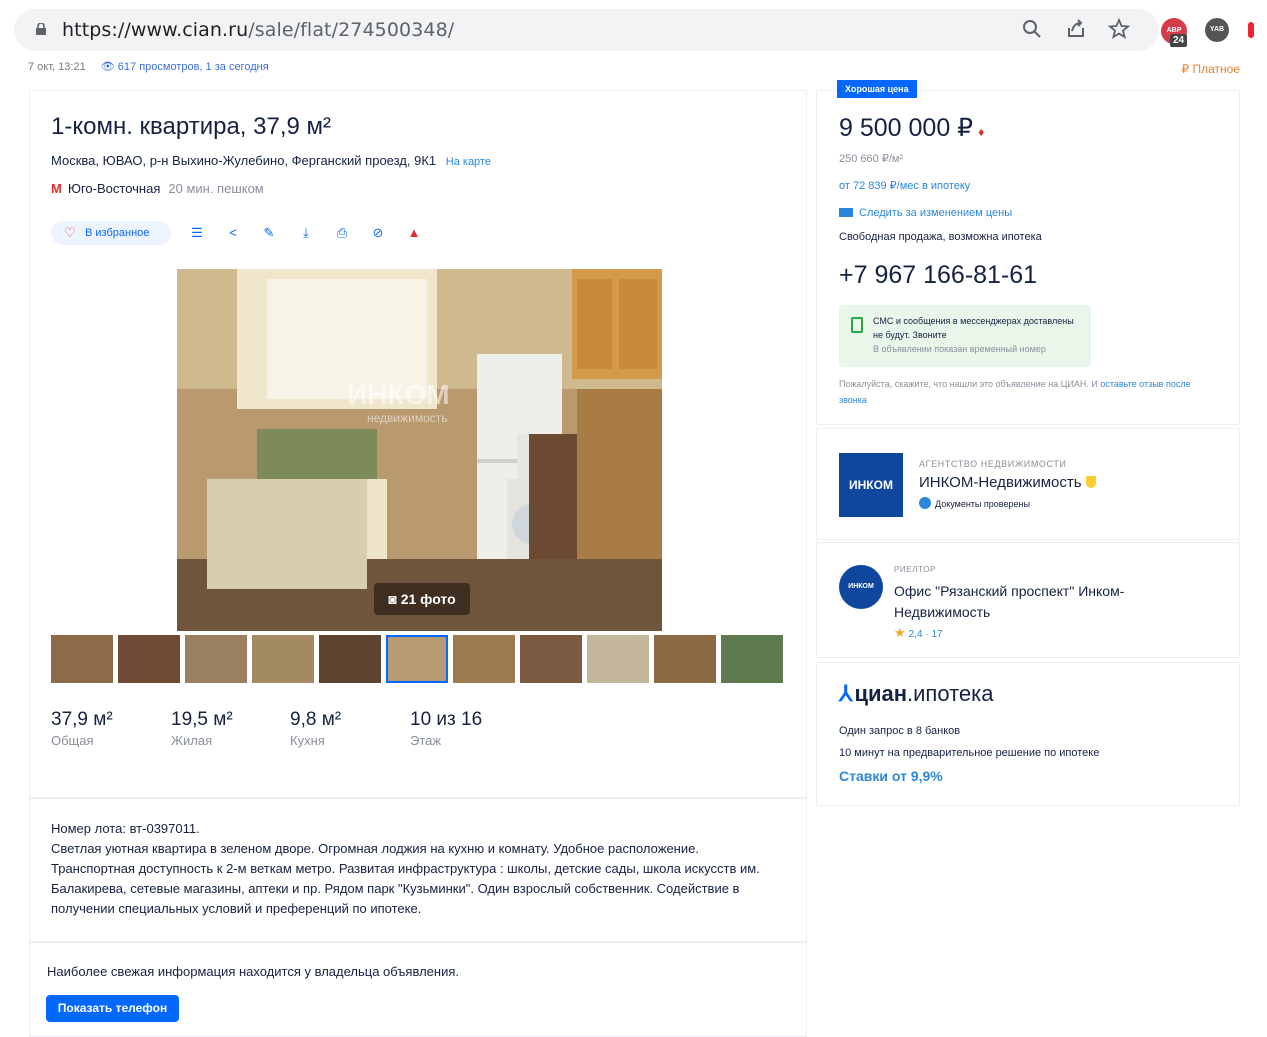  What do you see at coordinates (846, 693) in the screenshot?
I see `cian-pin-icon: ⅄` at bounding box center [846, 693].